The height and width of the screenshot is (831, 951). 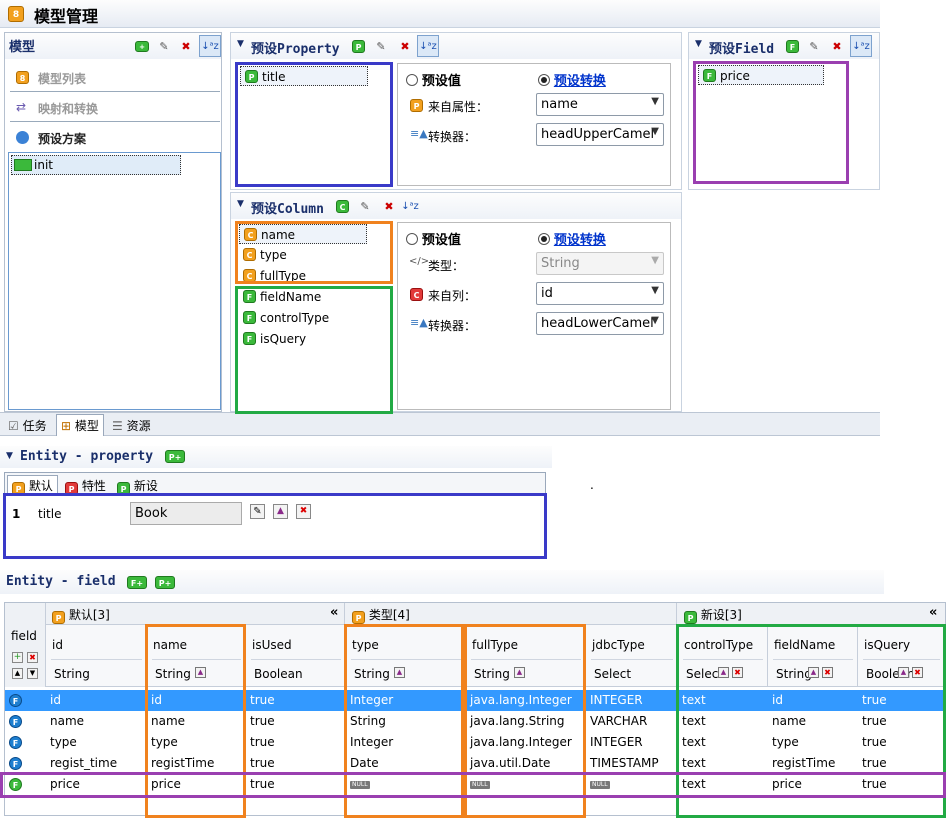 What do you see at coordinates (784, 46) in the screenshot?
I see `preset-field-header: ▼ 预设Field F ✎ ✖ ↓ᵃz` at bounding box center [784, 46].